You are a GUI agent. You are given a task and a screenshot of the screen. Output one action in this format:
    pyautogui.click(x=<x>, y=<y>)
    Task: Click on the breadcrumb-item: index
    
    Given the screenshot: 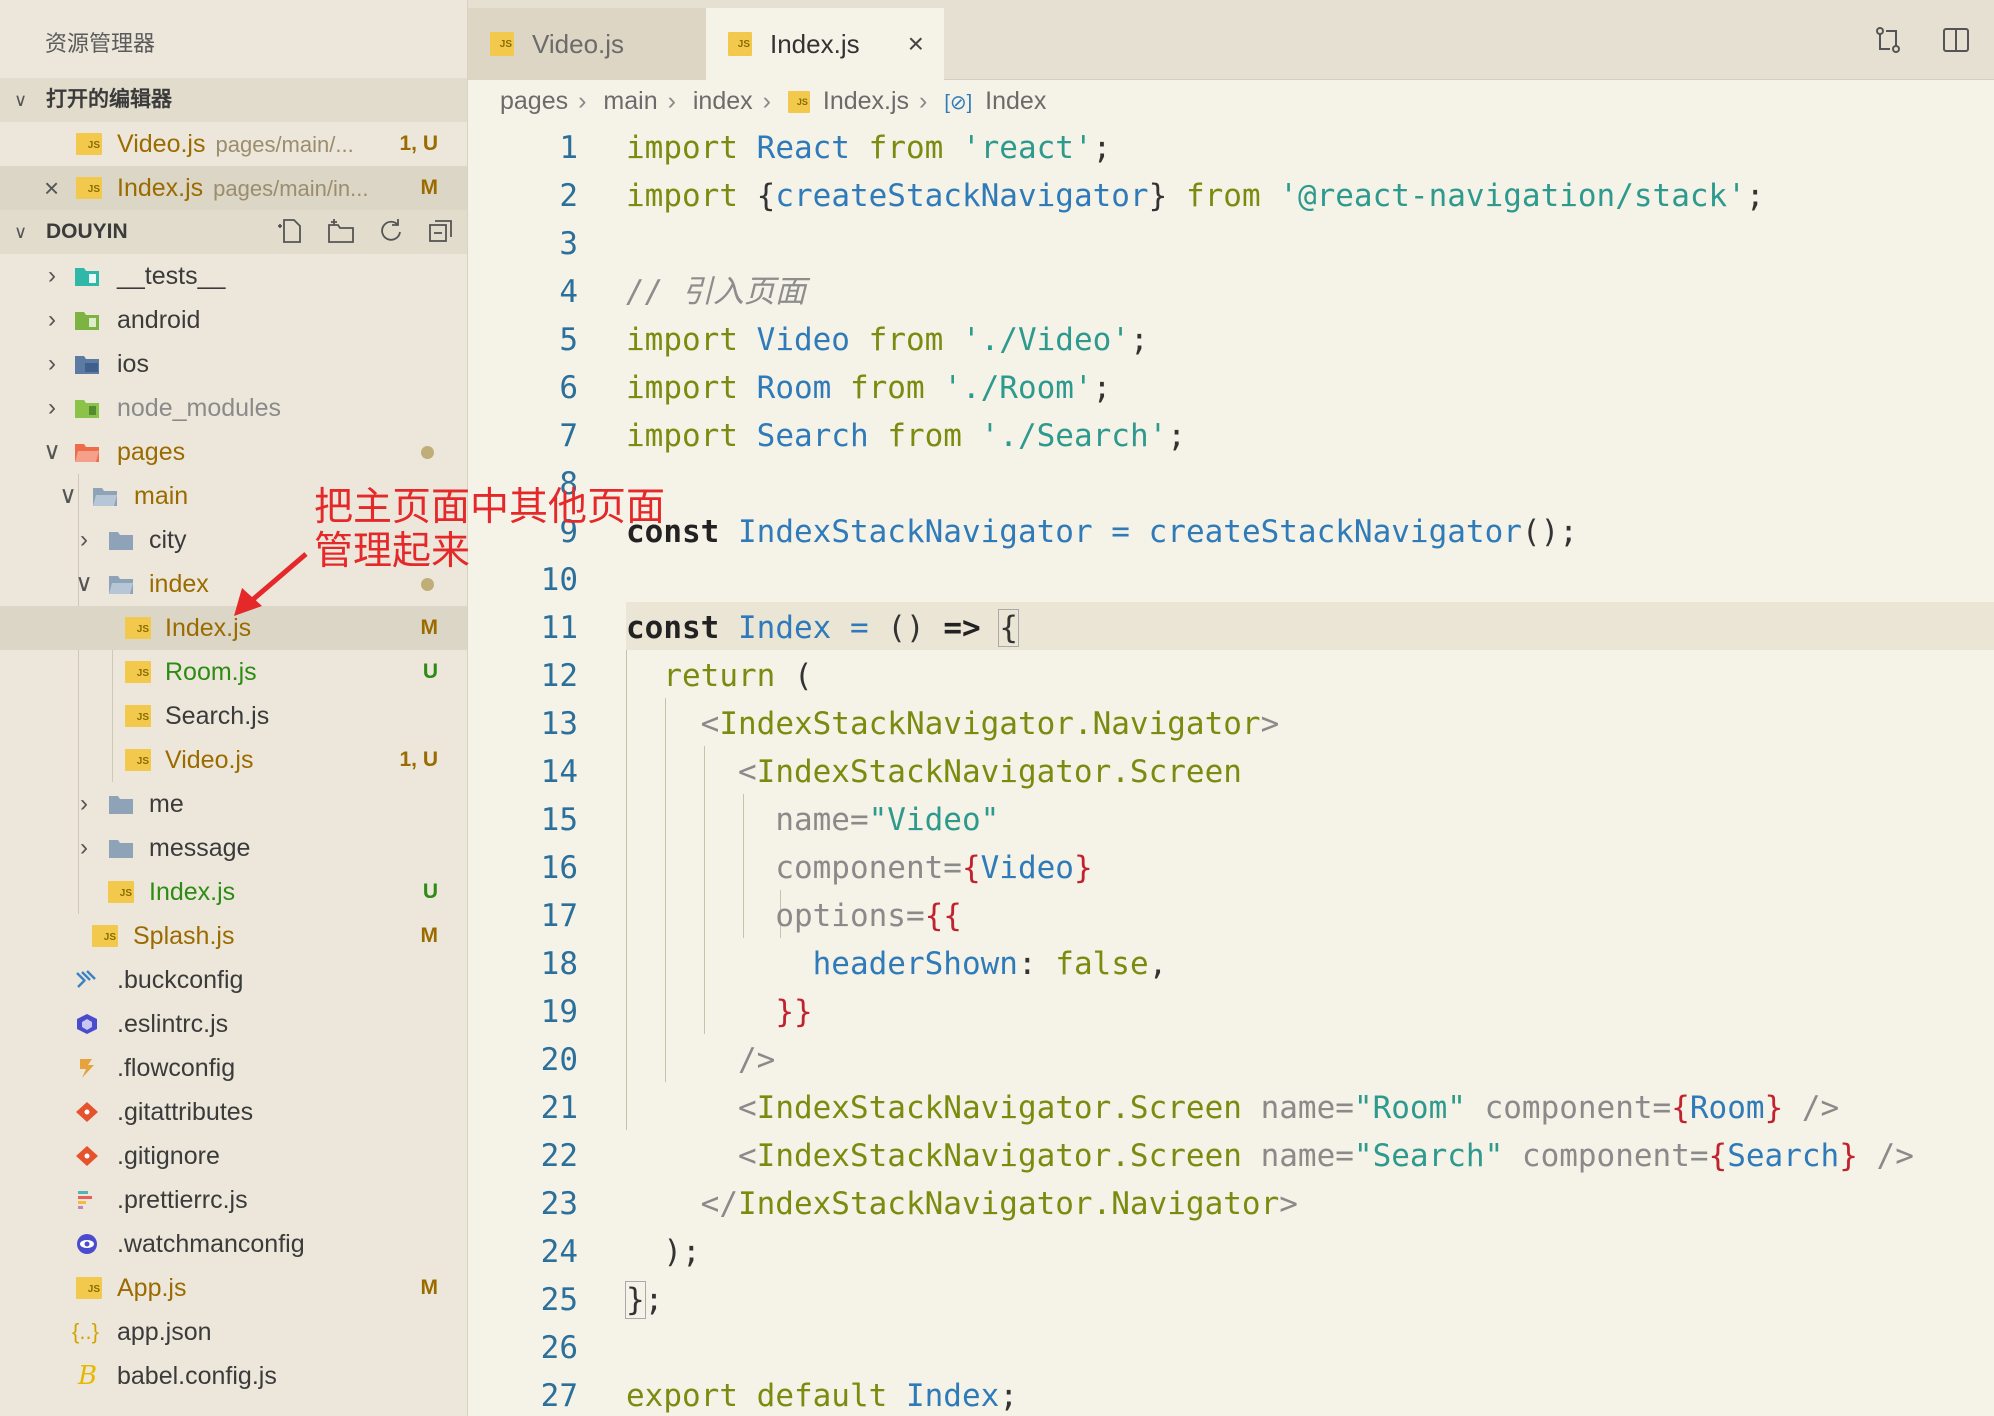 What is the action you would take?
    pyautogui.click(x=723, y=101)
    